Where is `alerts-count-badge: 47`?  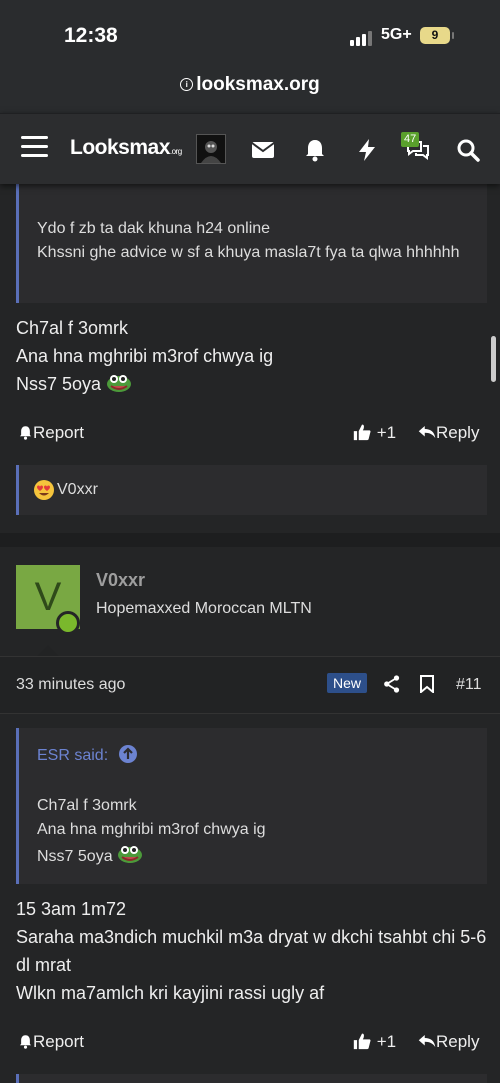 alerts-count-badge: 47 is located at coordinates (410, 139).